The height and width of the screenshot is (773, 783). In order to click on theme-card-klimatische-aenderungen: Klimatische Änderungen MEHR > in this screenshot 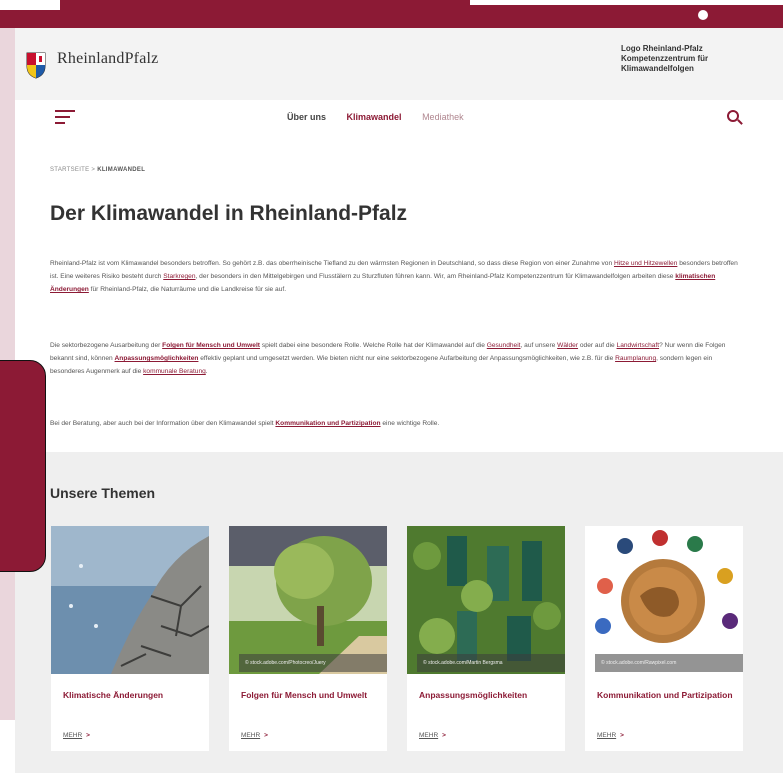, I will do `click(130, 638)`.